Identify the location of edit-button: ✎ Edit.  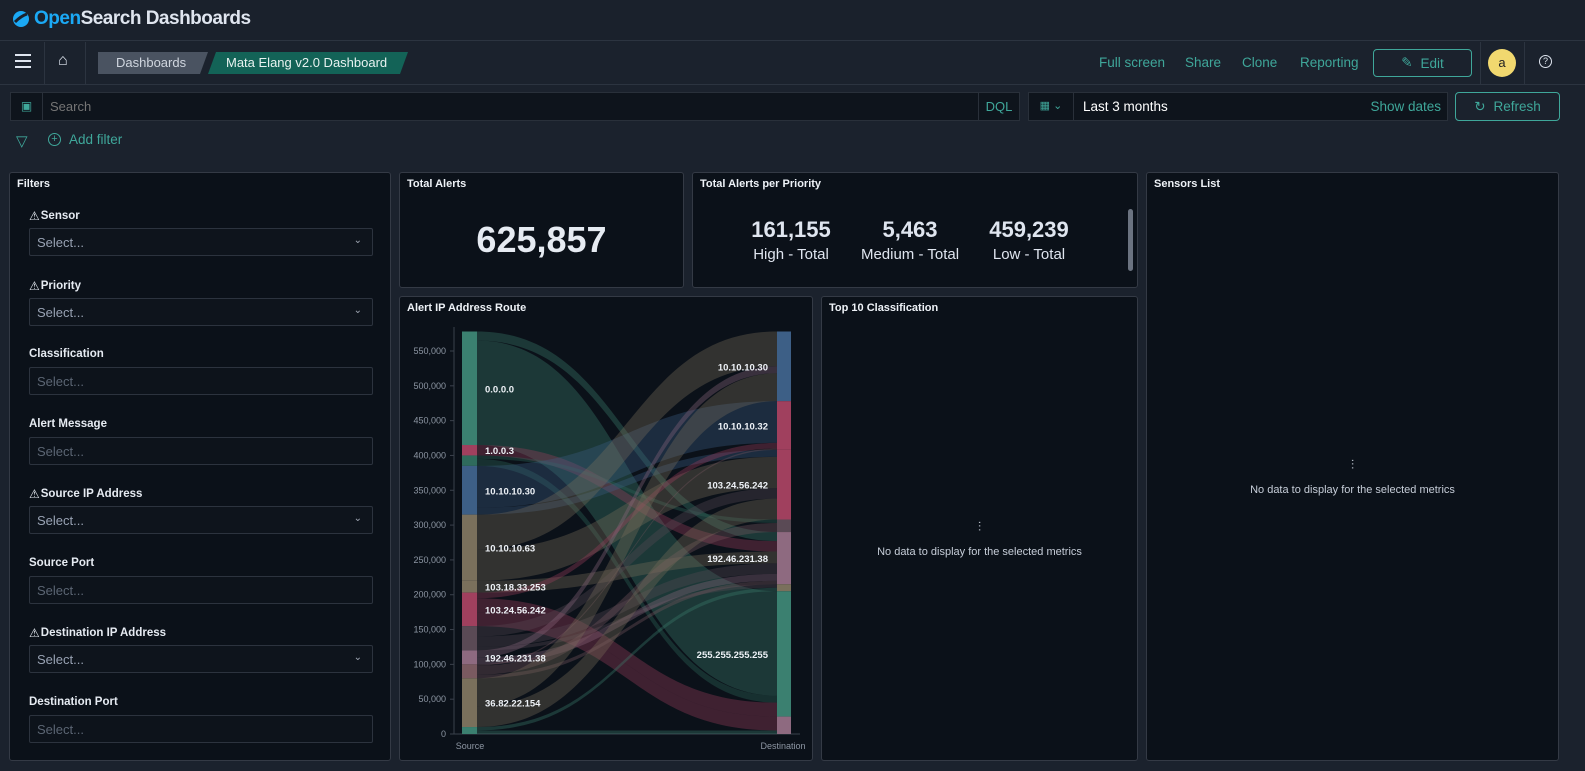
(1422, 63).